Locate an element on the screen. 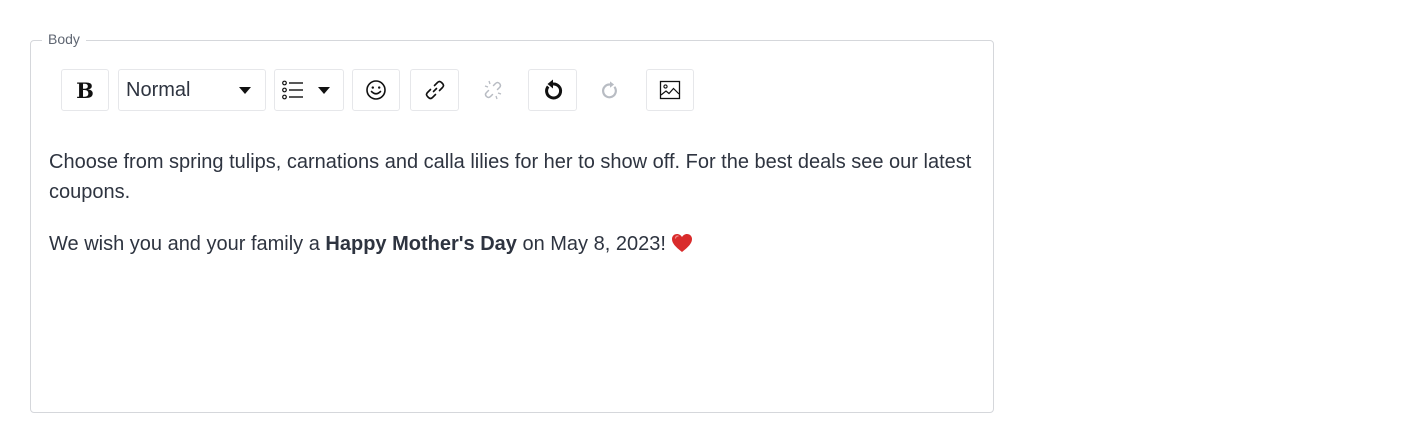  bold-button: B is located at coordinates (85, 90).